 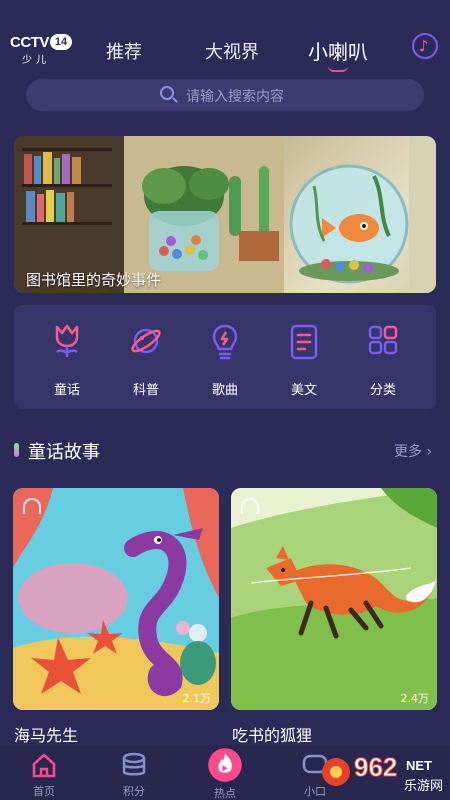 I want to click on logo-text: CCTV, so click(x=29, y=42).